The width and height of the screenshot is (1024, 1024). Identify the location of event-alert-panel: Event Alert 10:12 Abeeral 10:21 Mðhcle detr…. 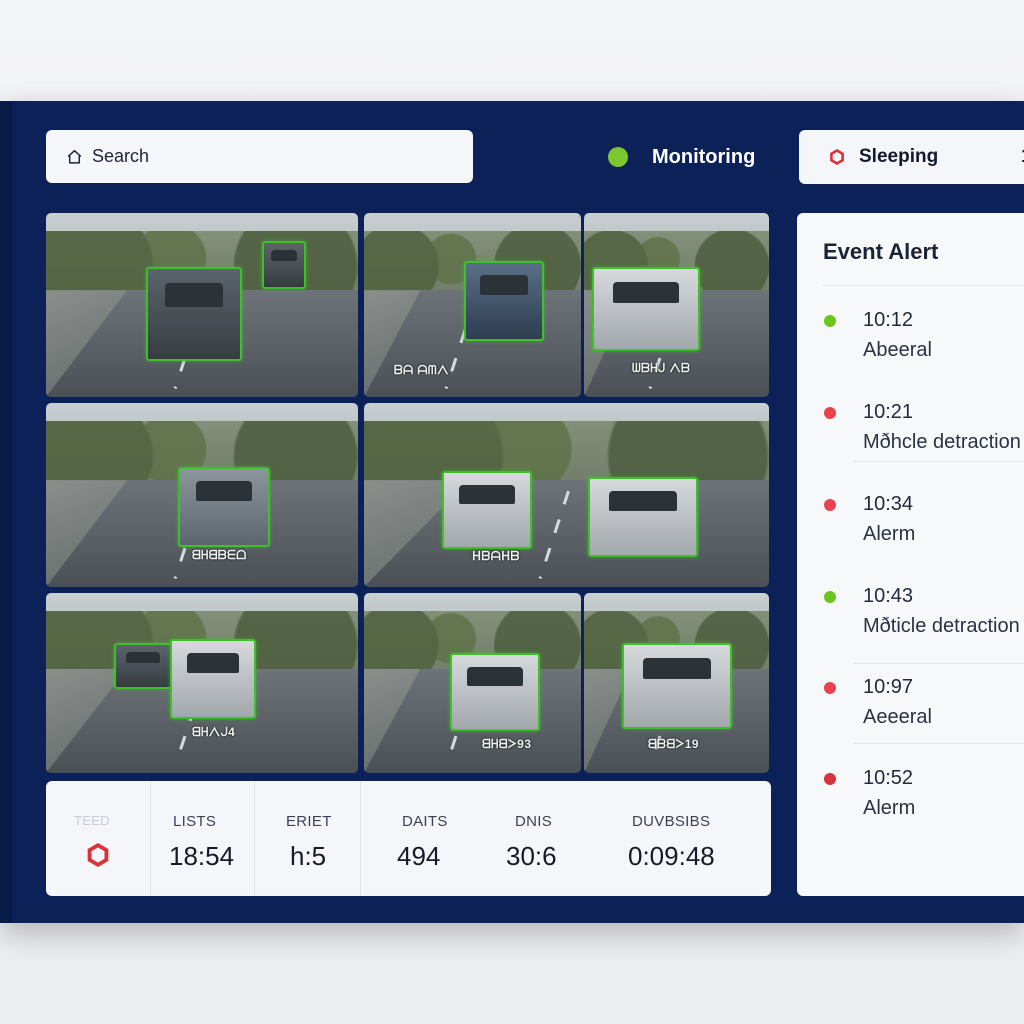
(910, 554).